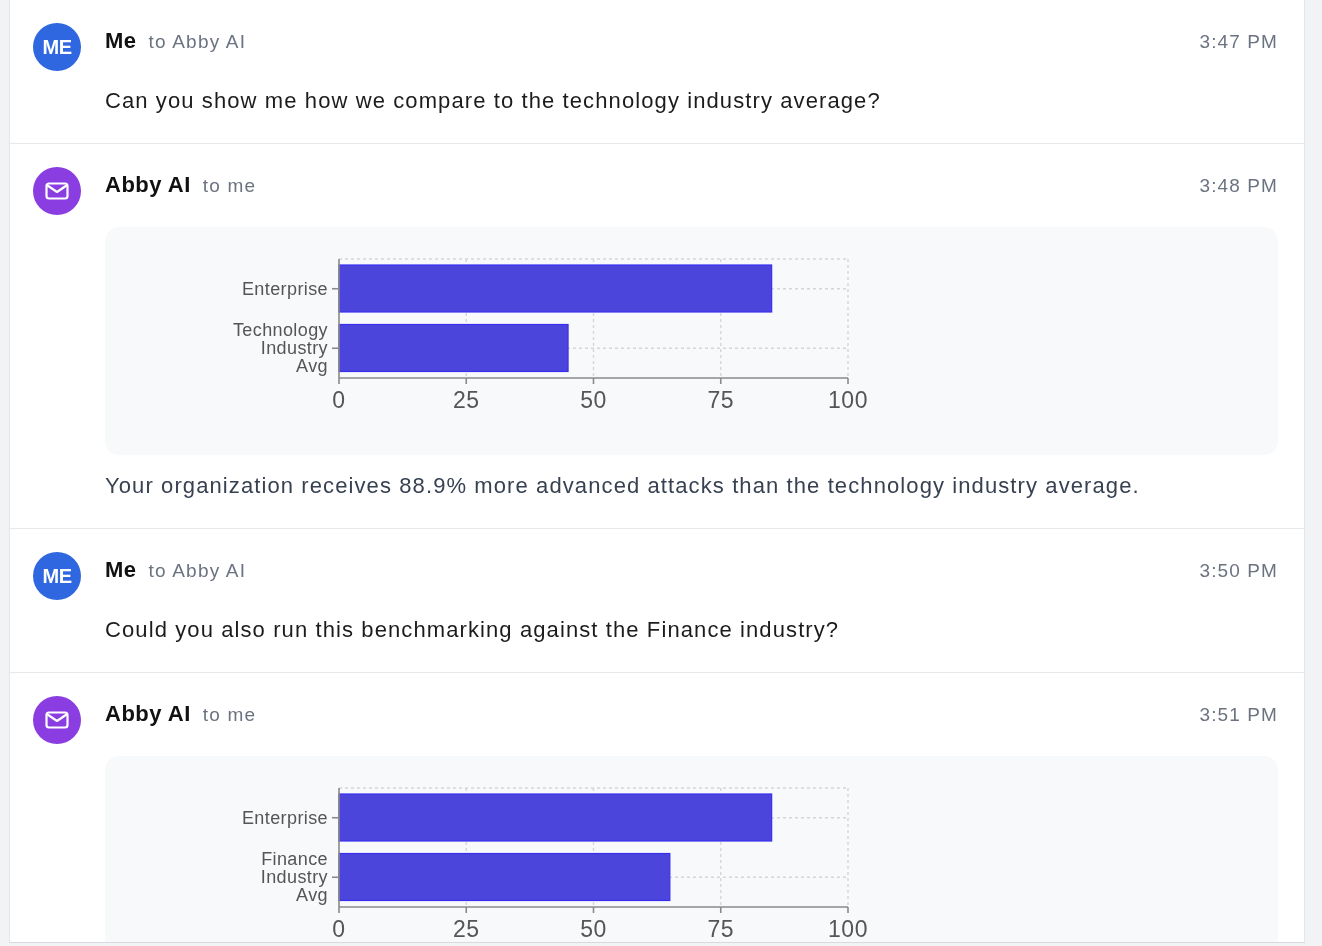 This screenshot has height=946, width=1322. I want to click on message-text: Your organization receives 88.9% more advanced attacks than the technology industry average., so click(623, 486).